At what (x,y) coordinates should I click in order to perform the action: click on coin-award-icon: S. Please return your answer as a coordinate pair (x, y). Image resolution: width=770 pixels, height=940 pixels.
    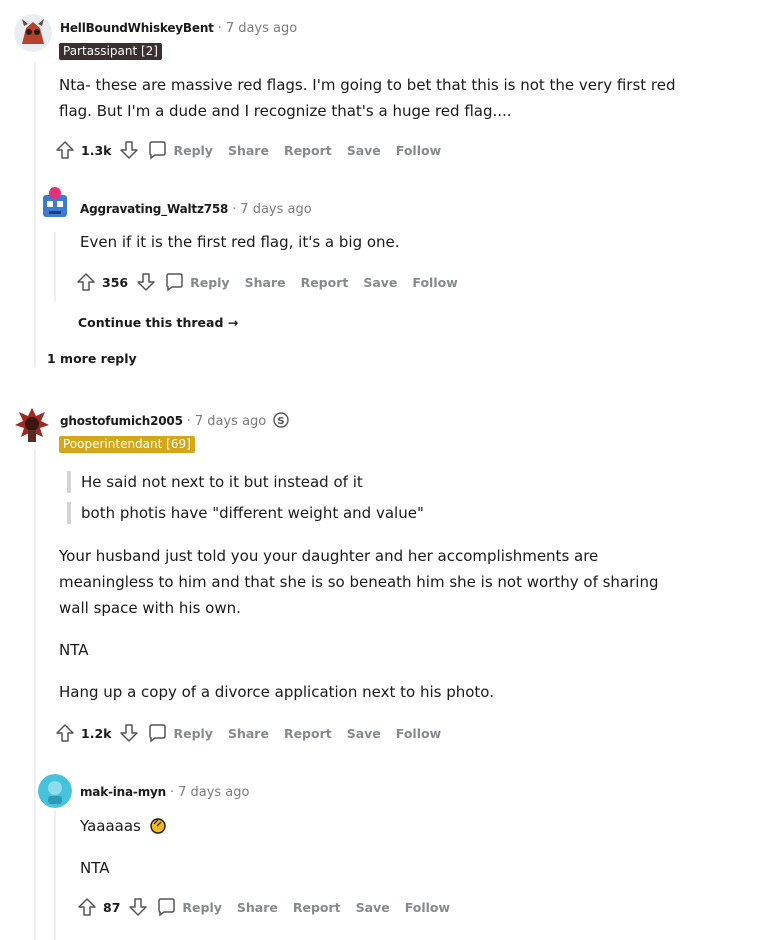
    Looking at the image, I should click on (281, 420).